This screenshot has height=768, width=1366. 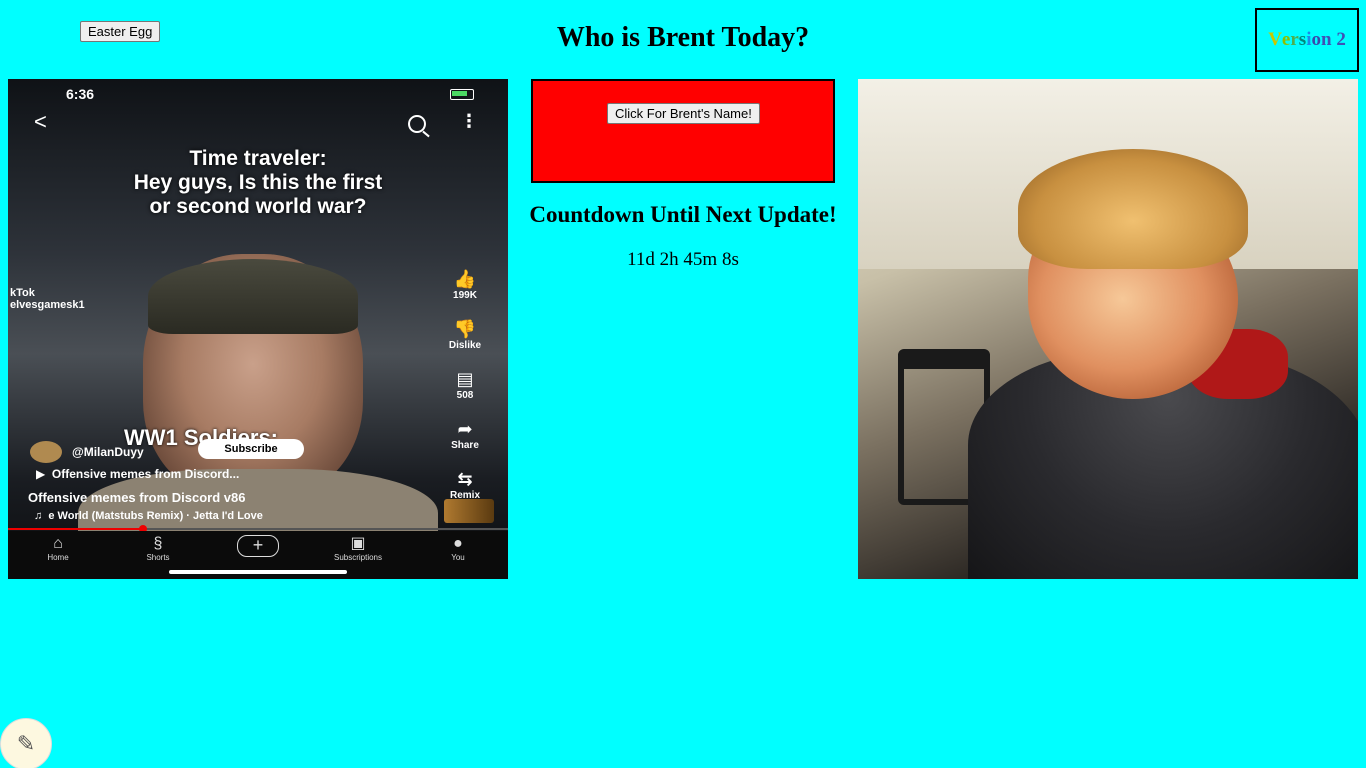 I want to click on tiktok-handle: elvesgamesk1, so click(x=47, y=305).